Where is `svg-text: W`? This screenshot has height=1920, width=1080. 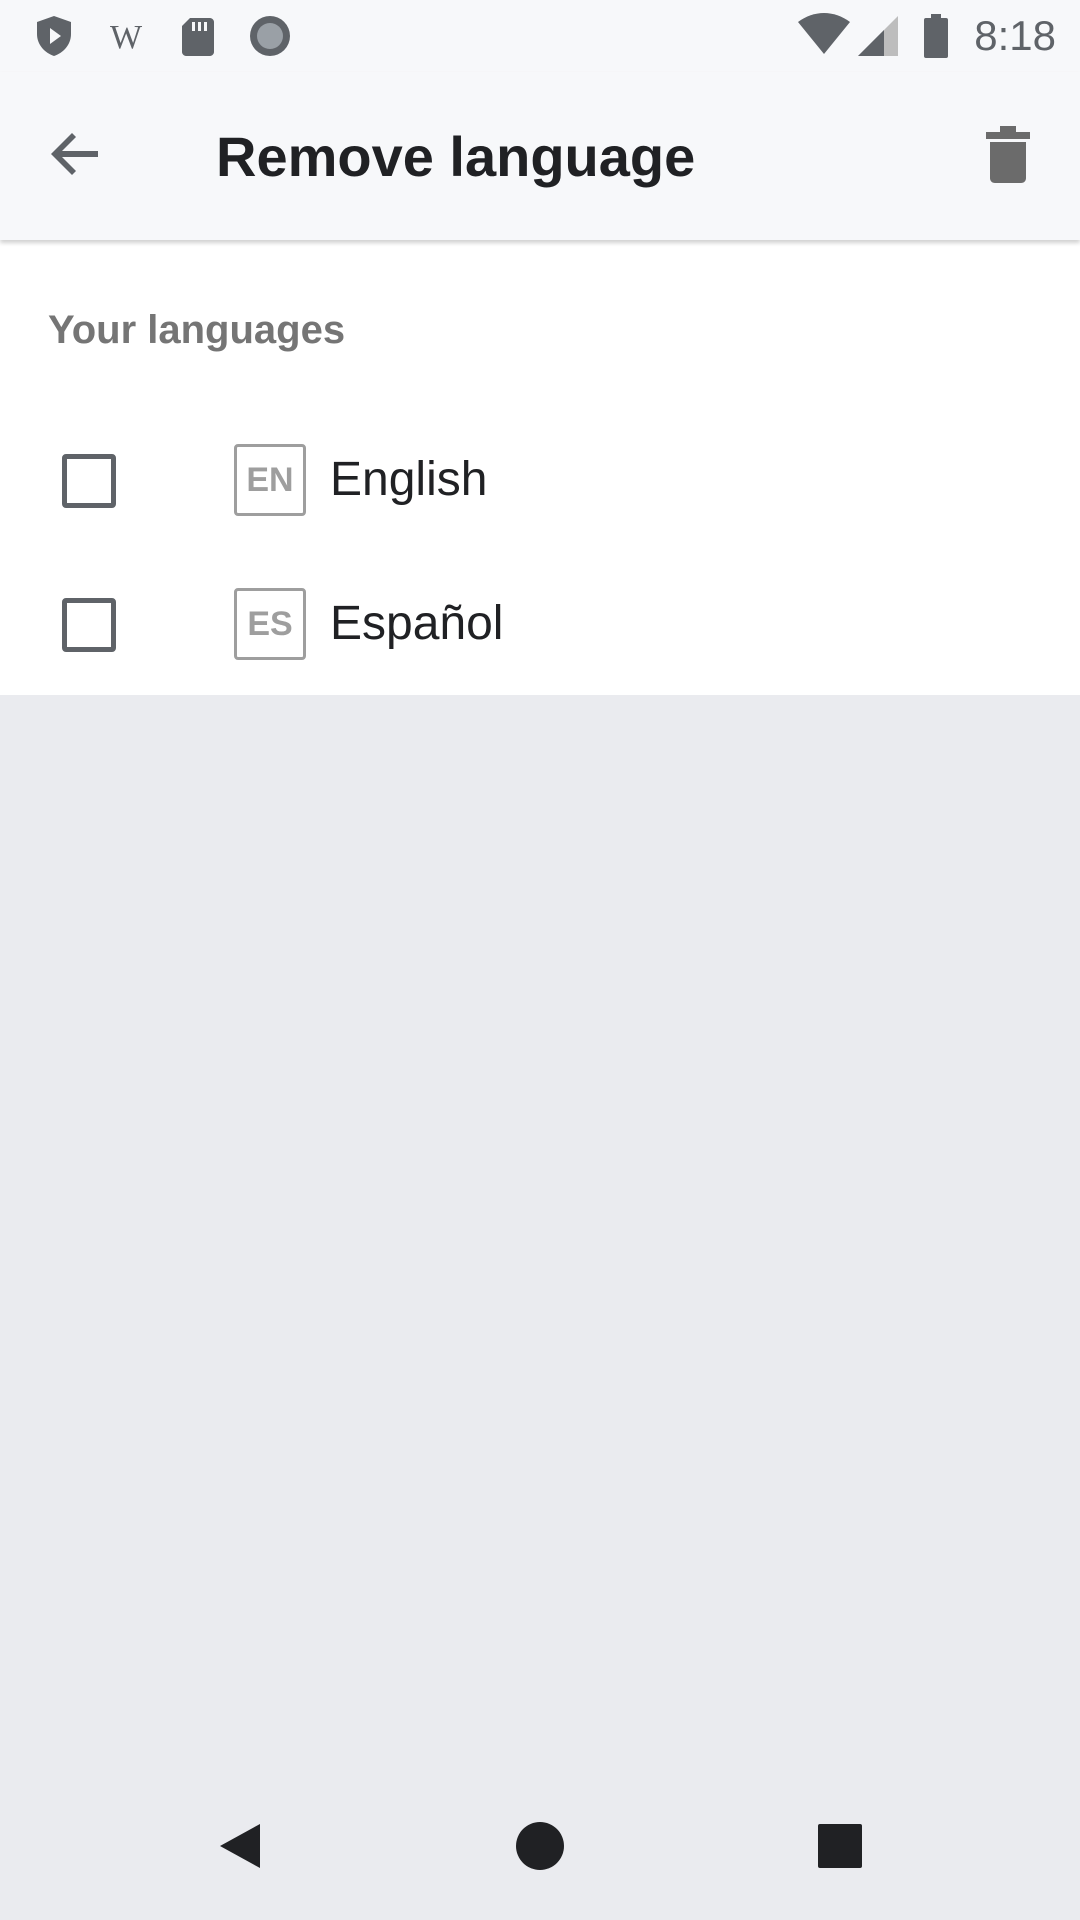
svg-text: W is located at coordinates (126, 37).